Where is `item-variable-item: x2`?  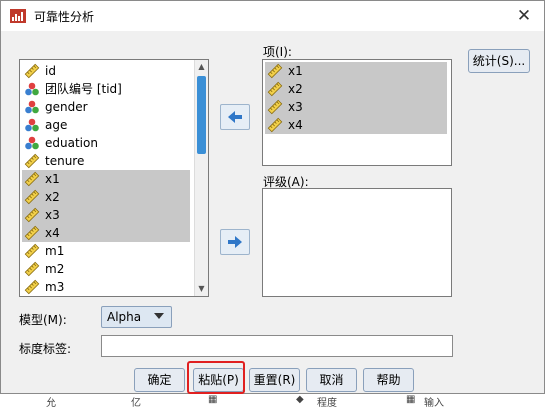 item-variable-item: x2 is located at coordinates (356, 89).